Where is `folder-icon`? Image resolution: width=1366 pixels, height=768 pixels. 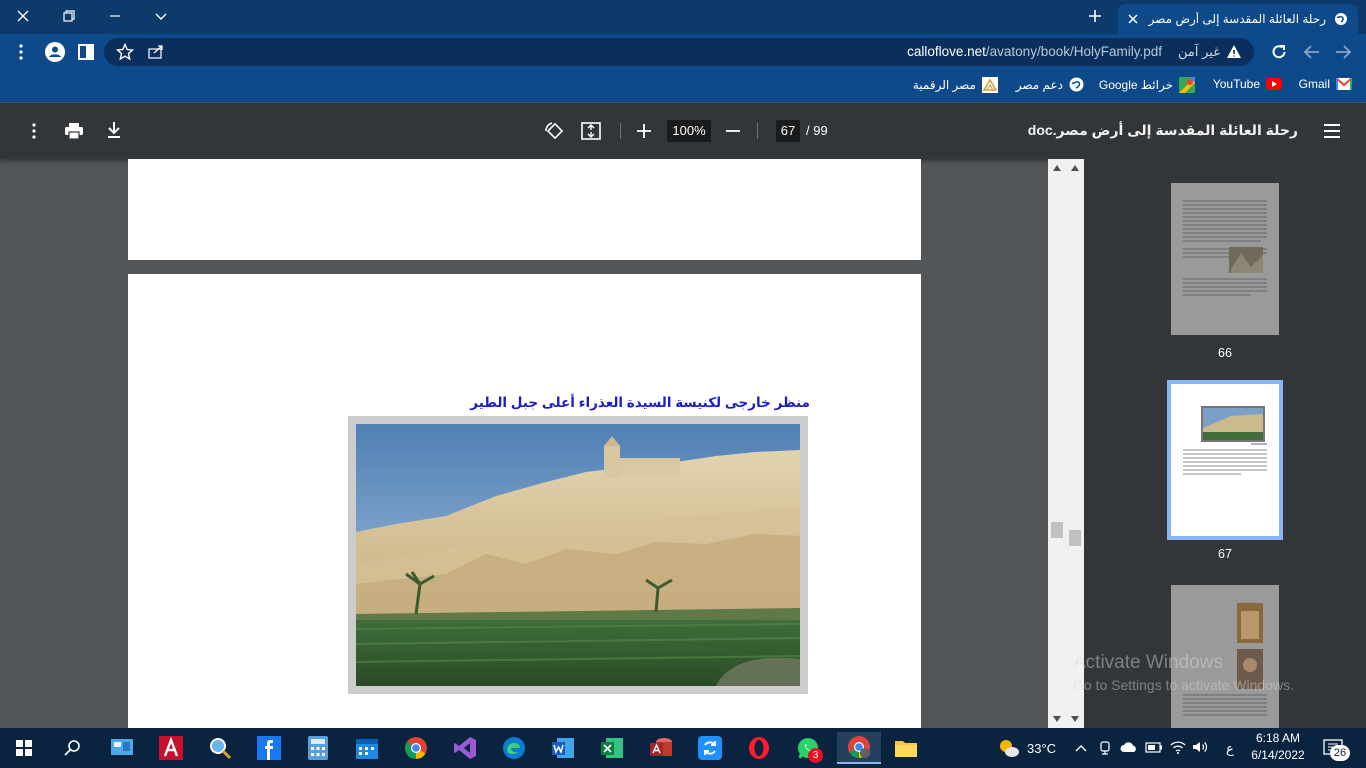 folder-icon is located at coordinates (906, 749).